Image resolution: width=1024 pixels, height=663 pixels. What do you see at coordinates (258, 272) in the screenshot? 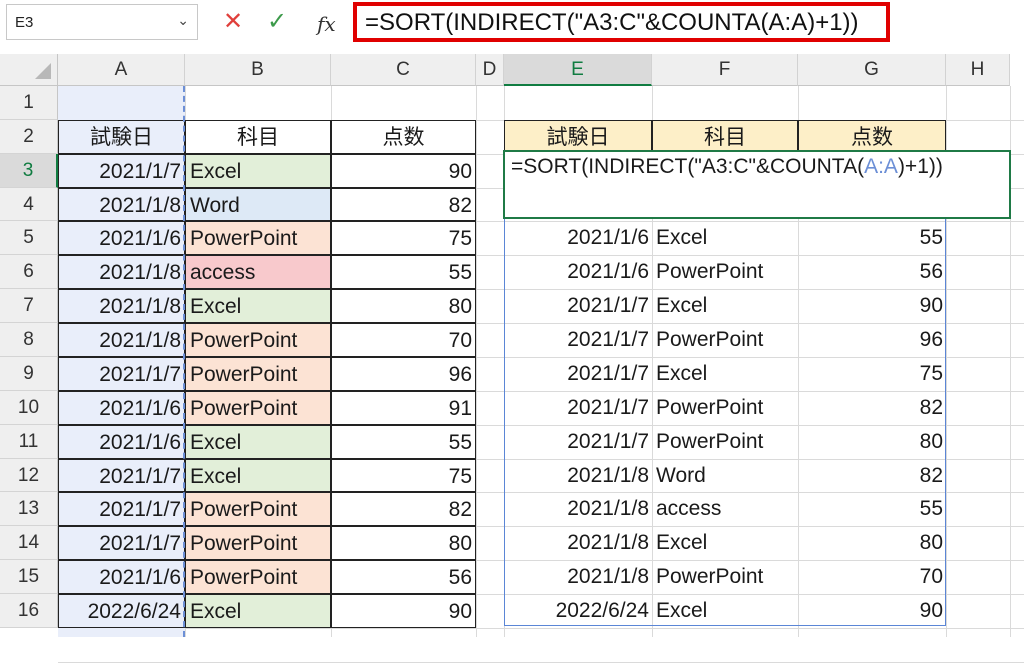
I see `left-table-subject-cell: access` at bounding box center [258, 272].